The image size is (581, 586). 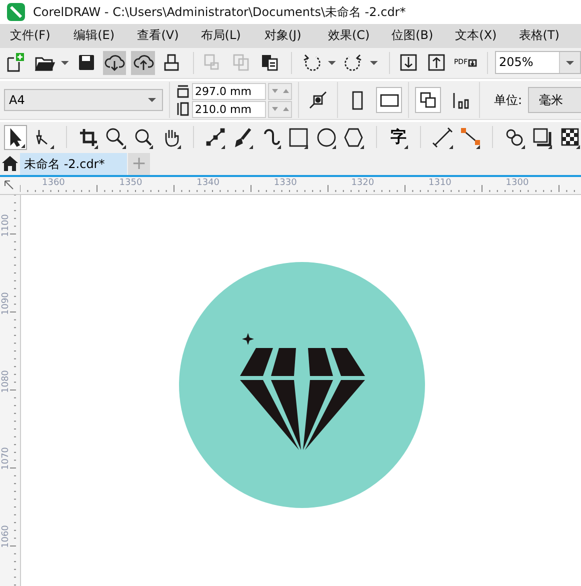 What do you see at coordinates (143, 62) in the screenshot?
I see `cloud-upload-button` at bounding box center [143, 62].